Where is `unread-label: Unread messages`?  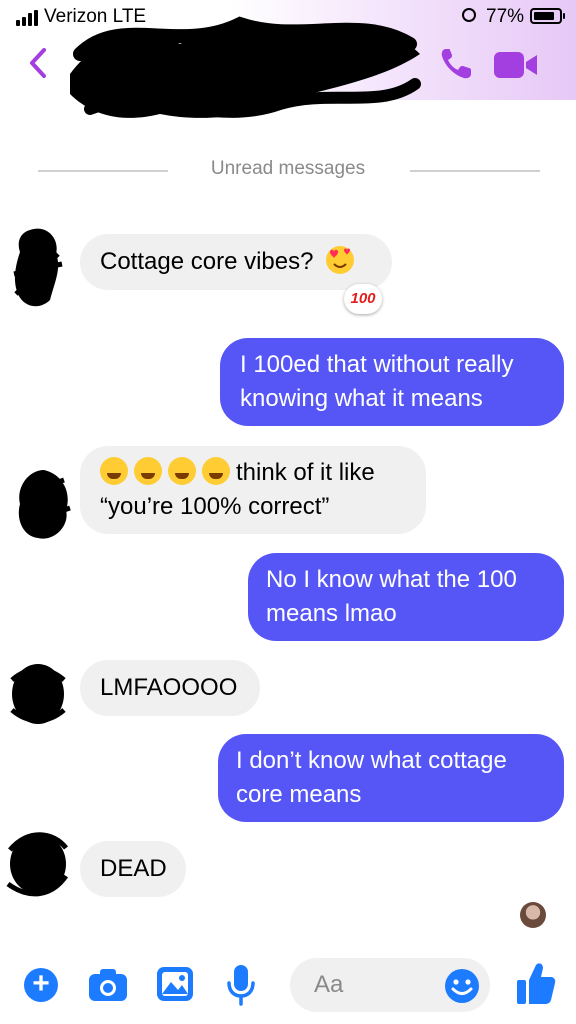 unread-label: Unread messages is located at coordinates (288, 168).